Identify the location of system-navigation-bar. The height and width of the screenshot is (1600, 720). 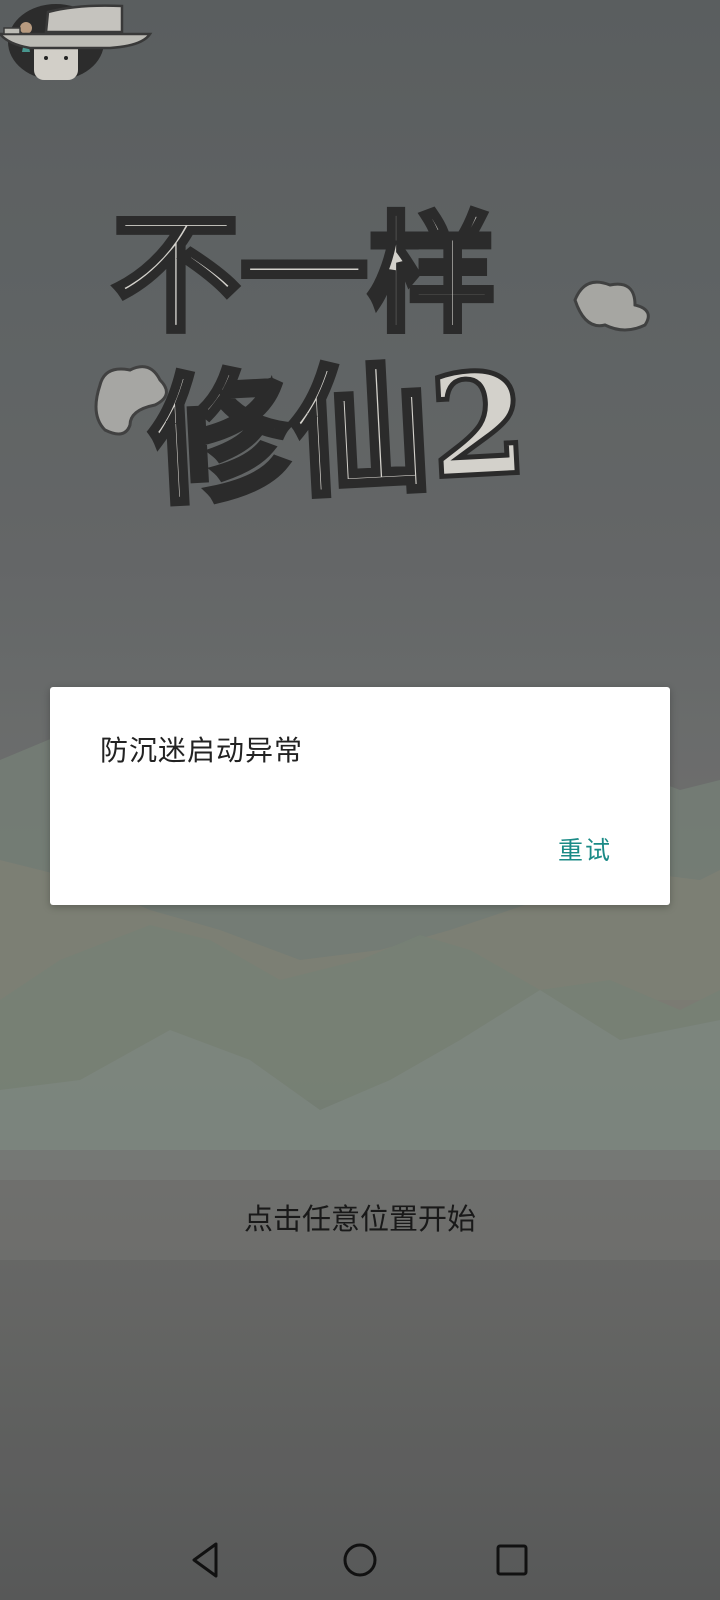
(360, 1560).